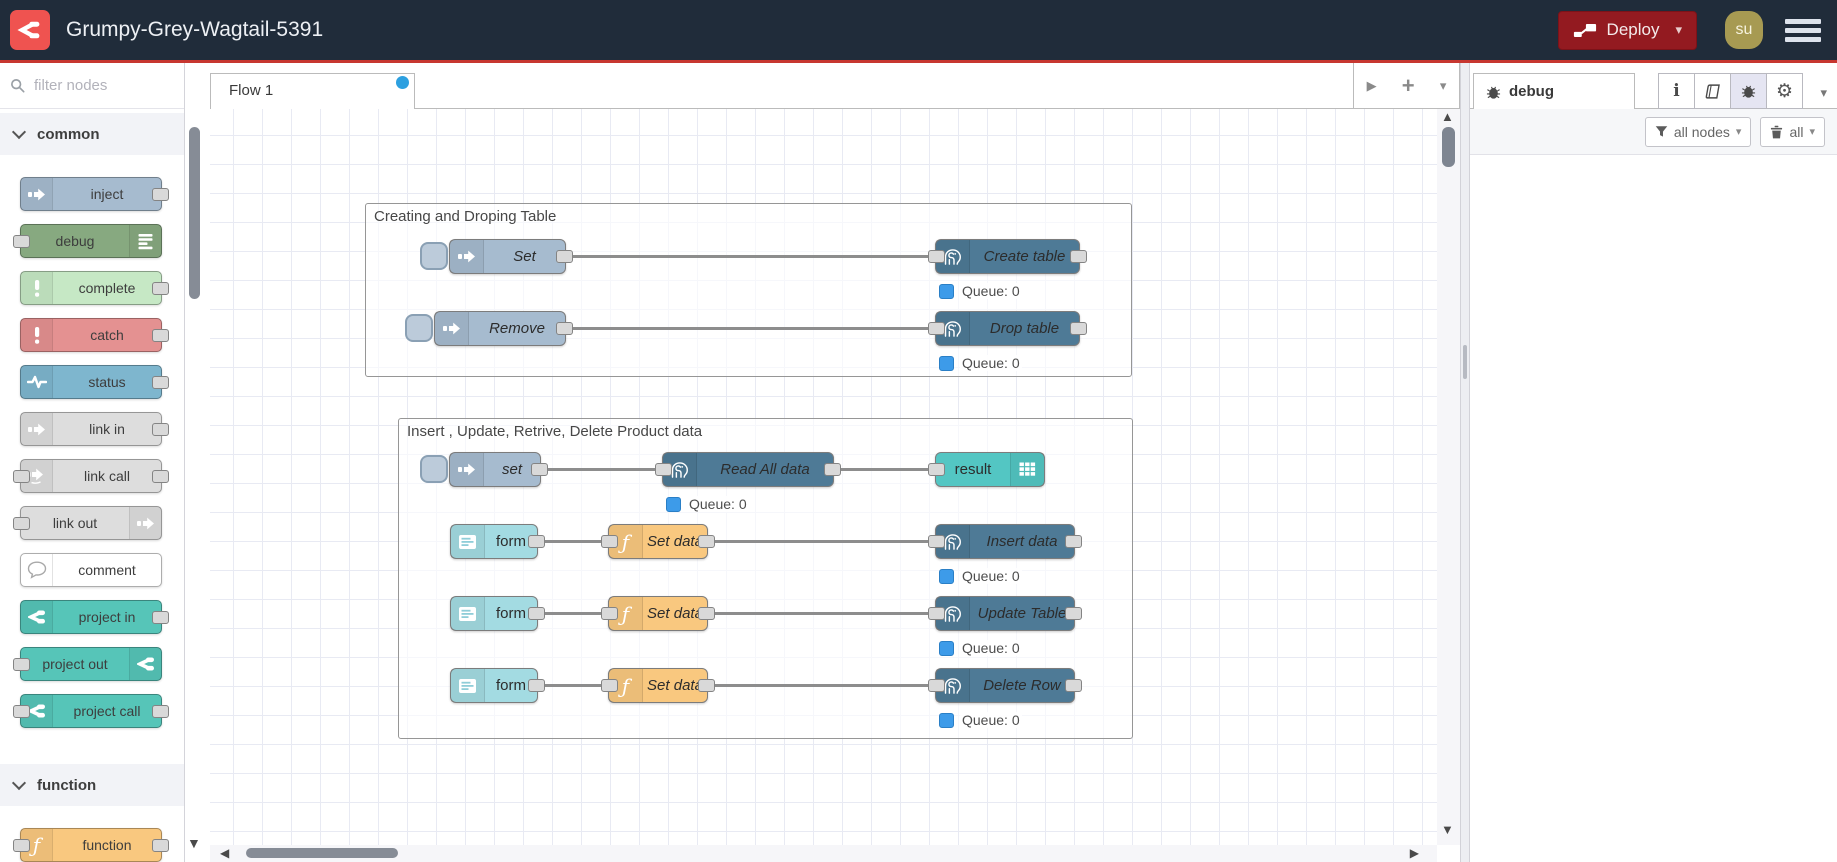 The image size is (1837, 862). What do you see at coordinates (87, 523) in the screenshot?
I see `palette-node-link-out: link out` at bounding box center [87, 523].